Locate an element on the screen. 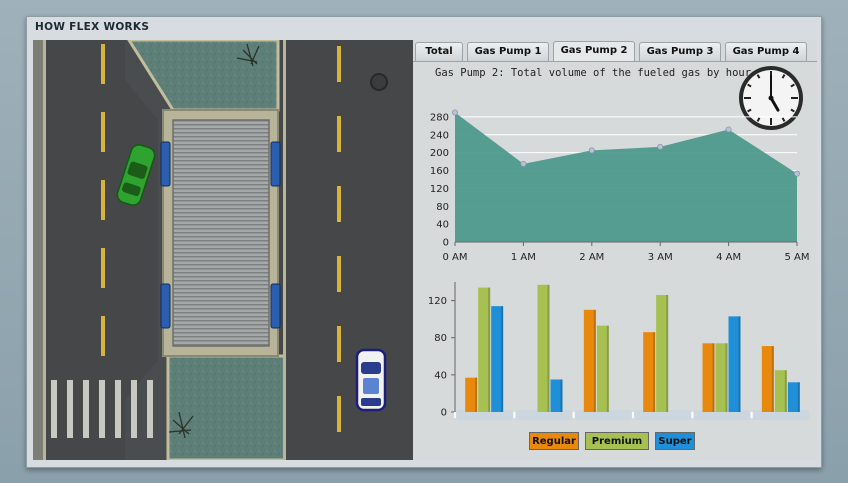 This screenshot has height=483, width=848. x-tick-label: 4 AM is located at coordinates (728, 256).